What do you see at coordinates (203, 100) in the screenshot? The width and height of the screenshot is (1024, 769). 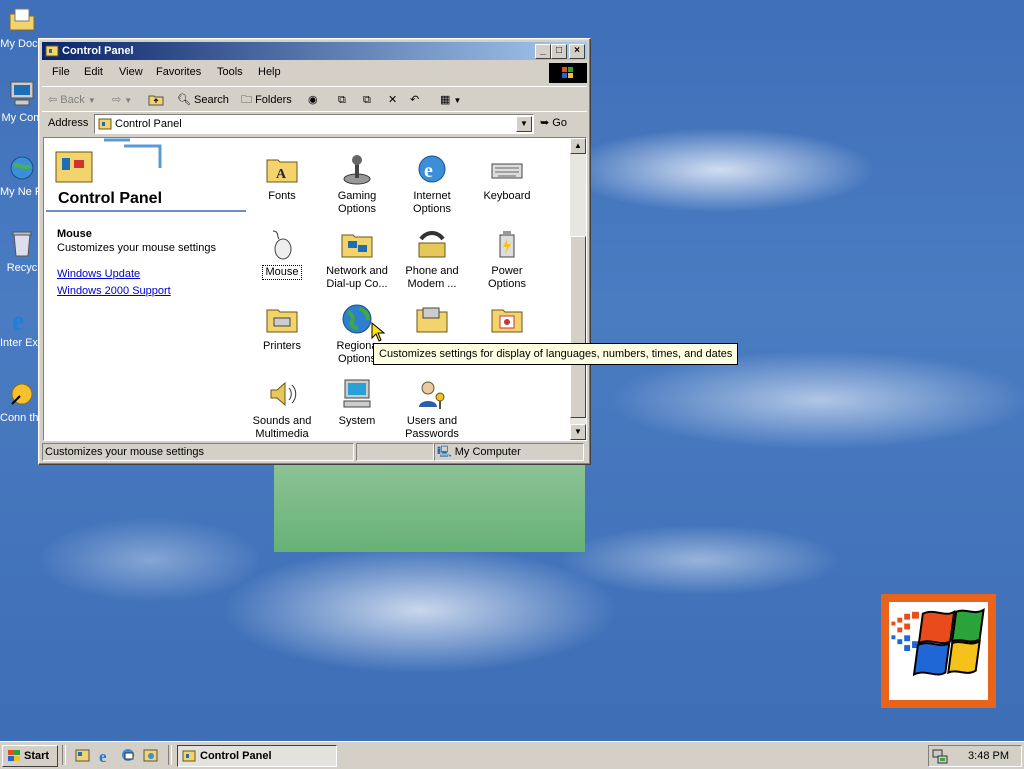 I see `search-button: 🔍︎ Search` at bounding box center [203, 100].